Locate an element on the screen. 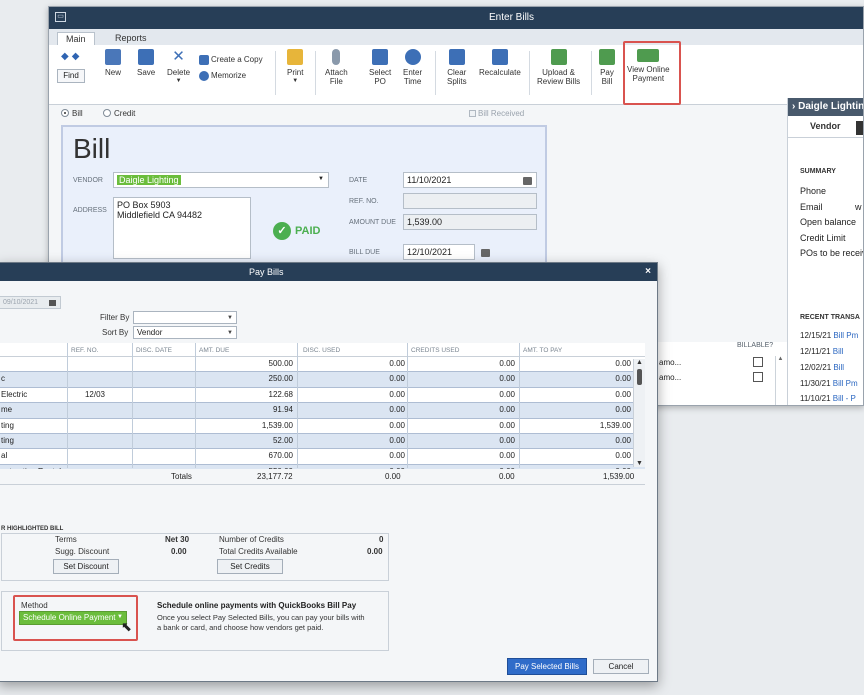 This screenshot has width=864, height=695. email-label: Email is located at coordinates (811, 207).